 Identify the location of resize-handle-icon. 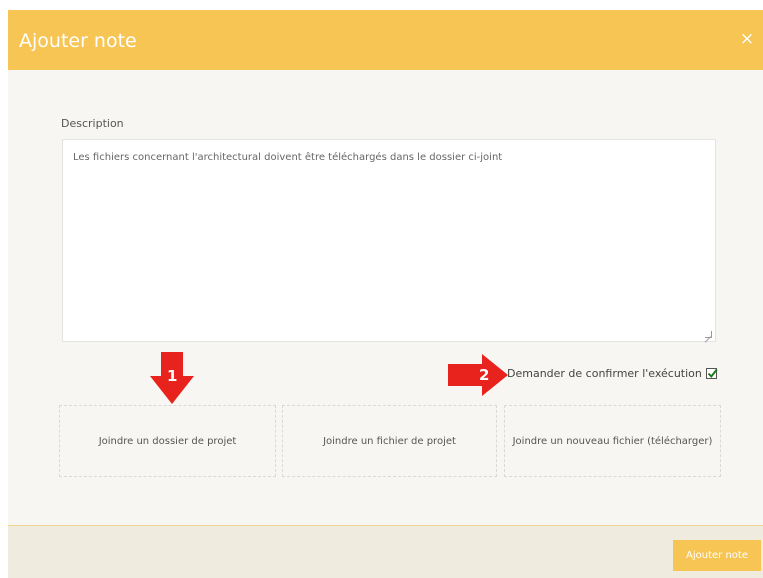
(708, 334).